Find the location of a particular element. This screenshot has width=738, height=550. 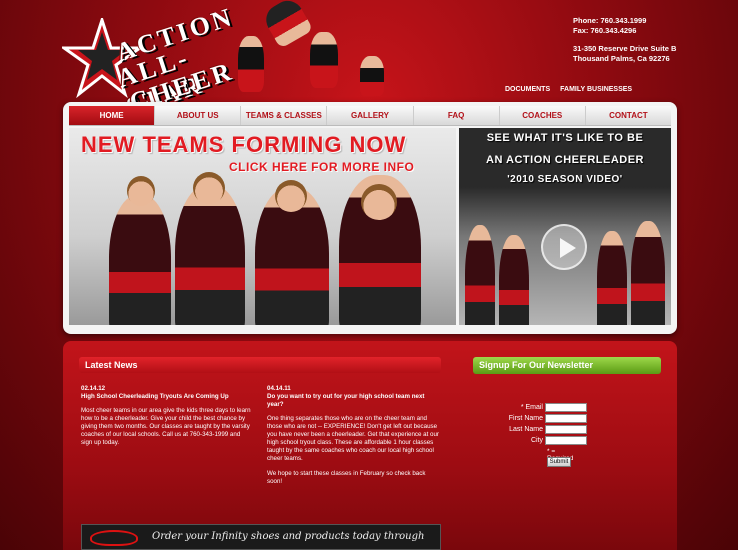

nav-teams-classes: TEAMS & CLASSES is located at coordinates (284, 115).